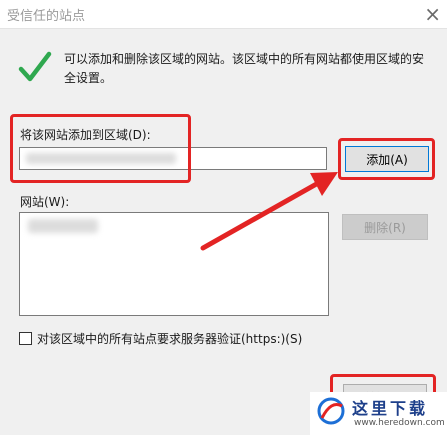 The height and width of the screenshot is (435, 447). I want to click on checkmark-icon, so click(35, 66).